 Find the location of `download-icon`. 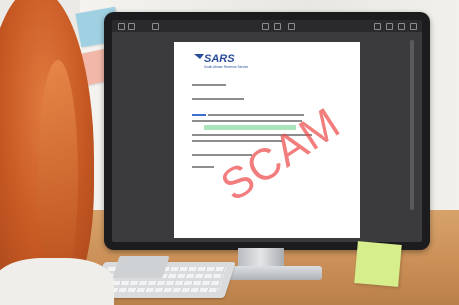

download-icon is located at coordinates (401, 26).